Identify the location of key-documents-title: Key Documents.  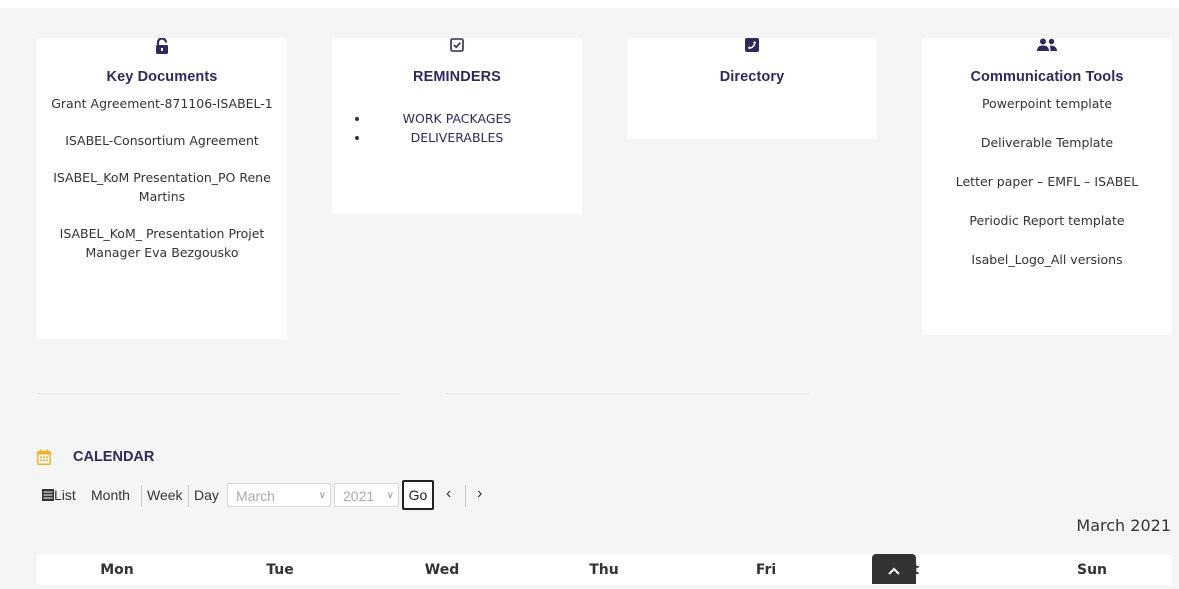
(162, 77).